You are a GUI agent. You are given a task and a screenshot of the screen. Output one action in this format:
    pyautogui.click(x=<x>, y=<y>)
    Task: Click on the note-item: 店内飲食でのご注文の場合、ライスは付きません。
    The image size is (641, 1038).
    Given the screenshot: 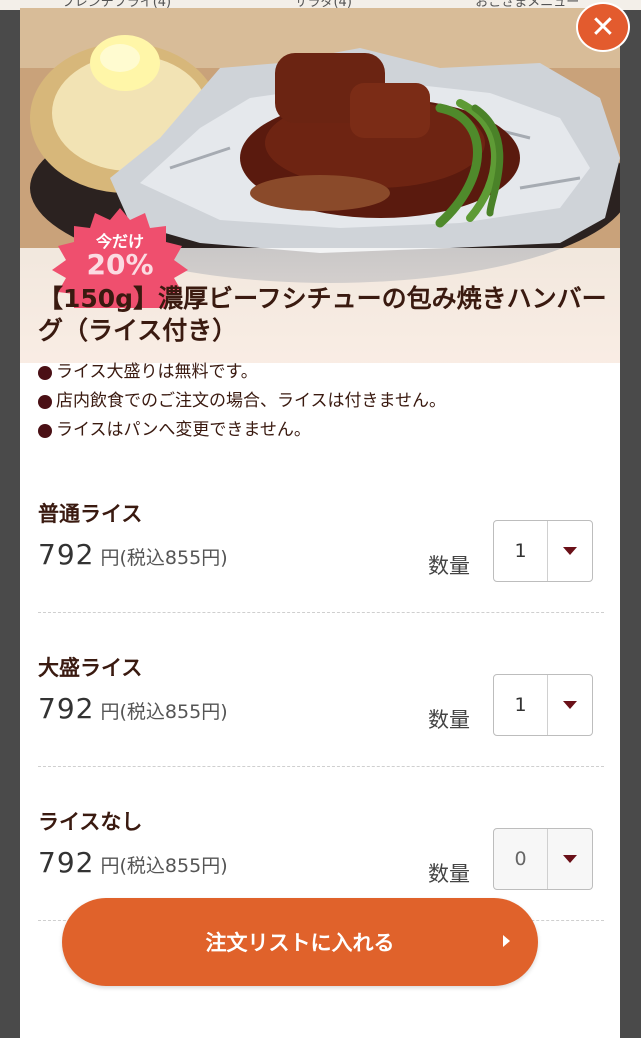 What is the action you would take?
    pyautogui.click(x=323, y=401)
    